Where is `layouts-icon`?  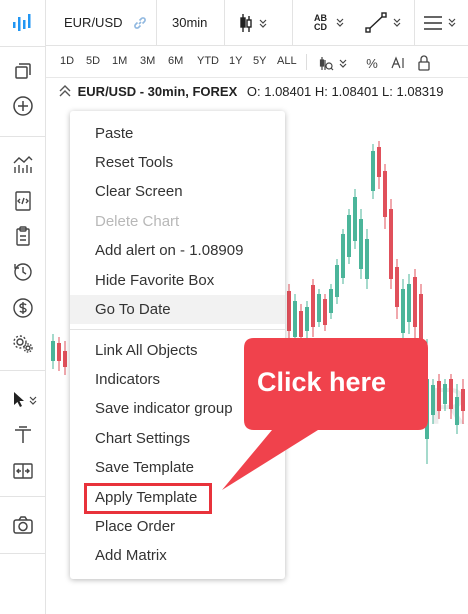
layouts-icon is located at coordinates (23, 71).